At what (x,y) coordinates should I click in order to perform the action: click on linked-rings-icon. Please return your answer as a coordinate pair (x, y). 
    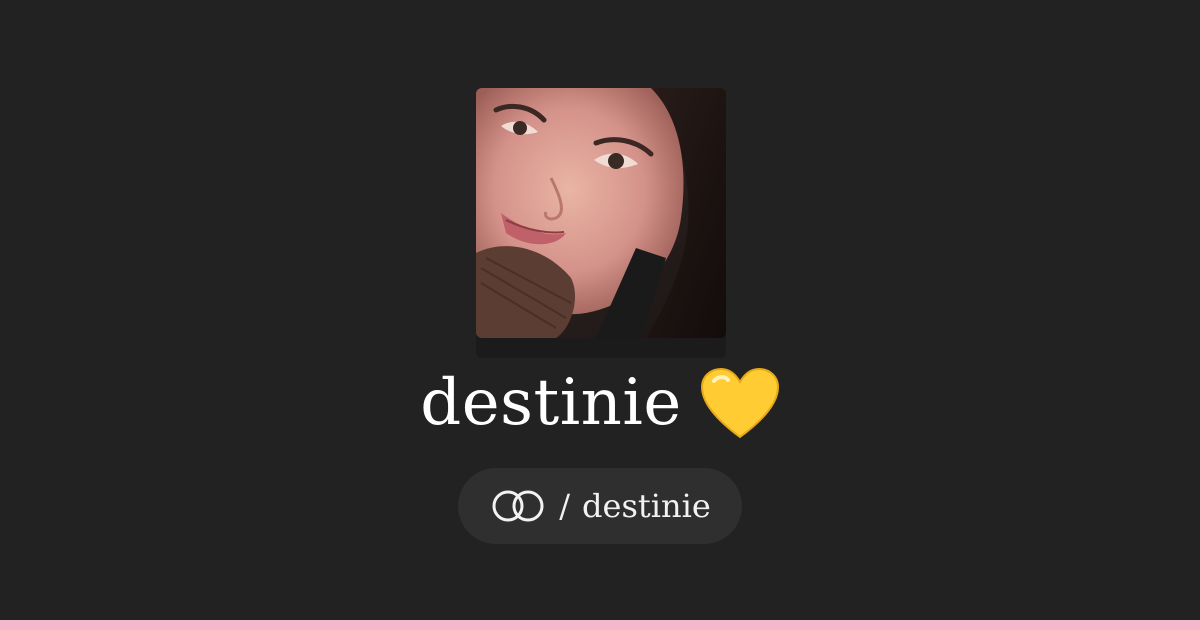
    Looking at the image, I should click on (518, 506).